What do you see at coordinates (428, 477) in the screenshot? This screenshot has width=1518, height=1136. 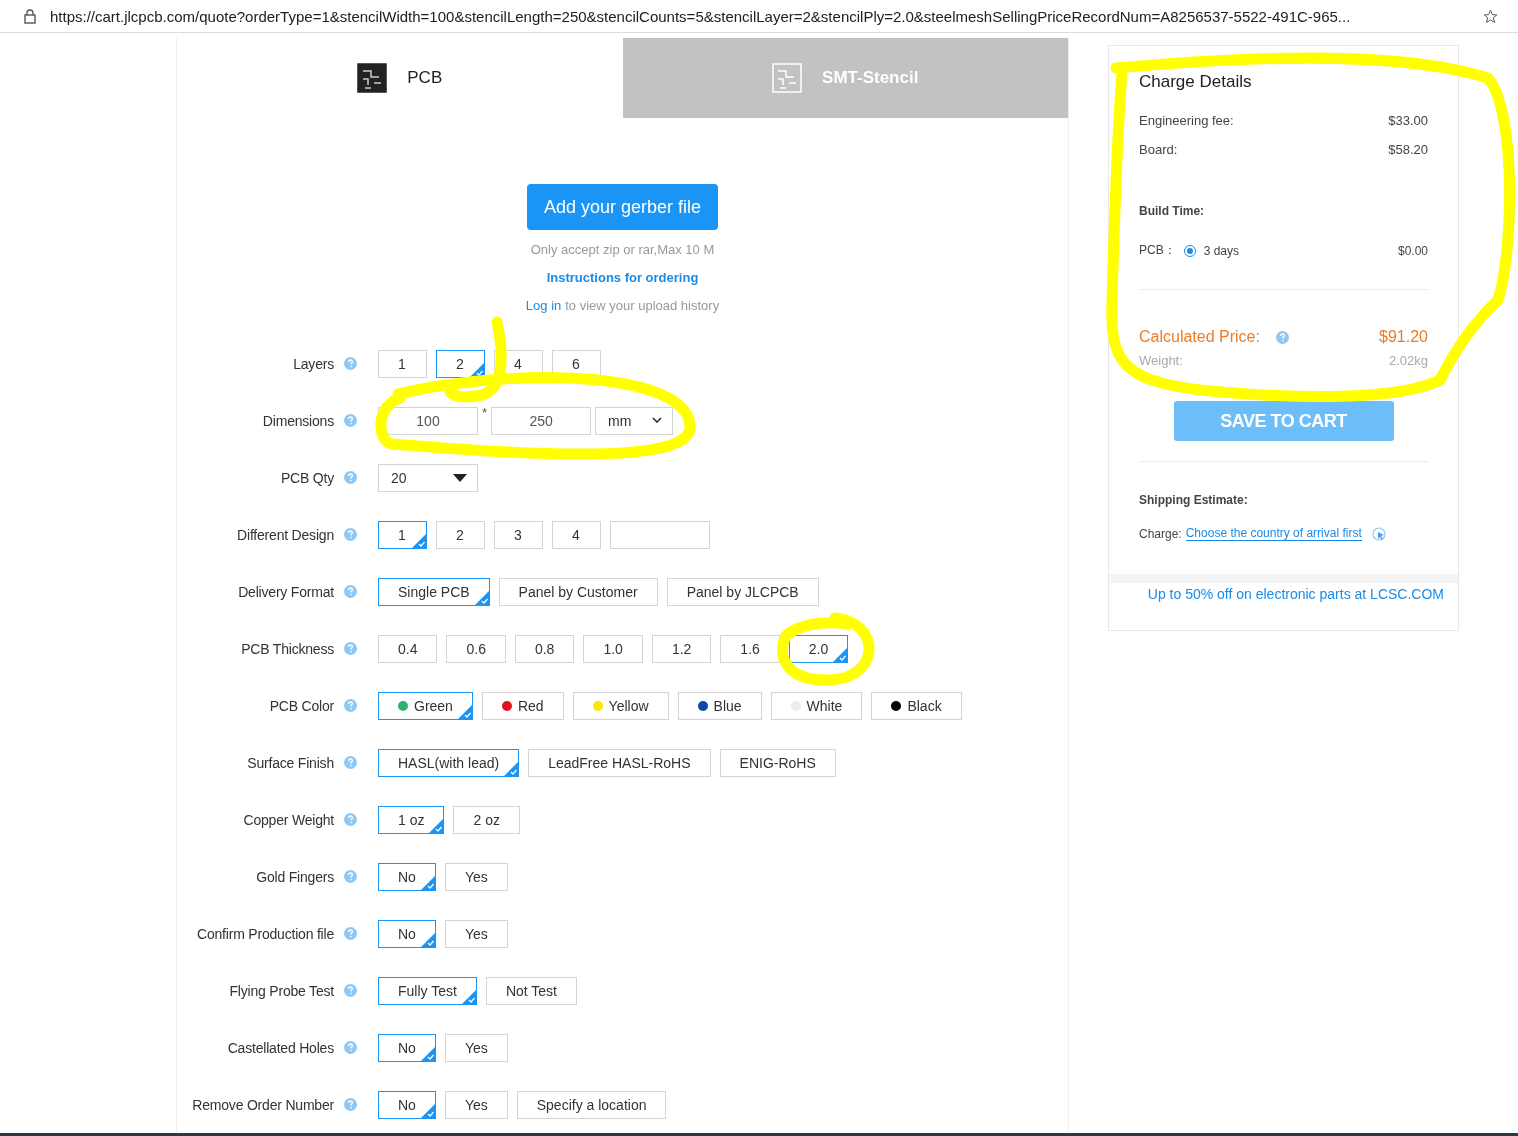 I see `quantity-select: 20` at bounding box center [428, 477].